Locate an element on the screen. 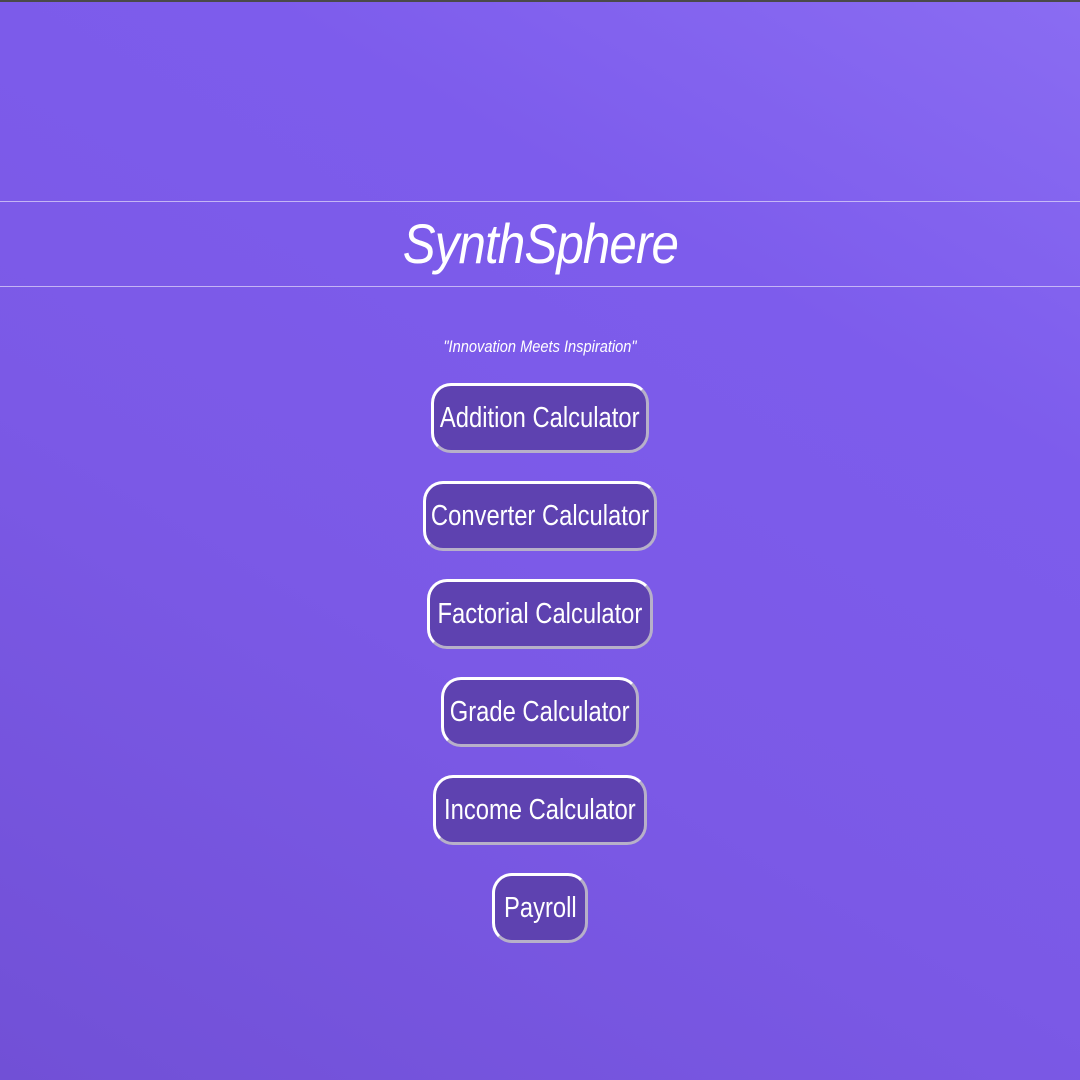 Image resolution: width=1080 pixels, height=1080 pixels. converter-calculator-button: Converter Calculator is located at coordinates (540, 516).